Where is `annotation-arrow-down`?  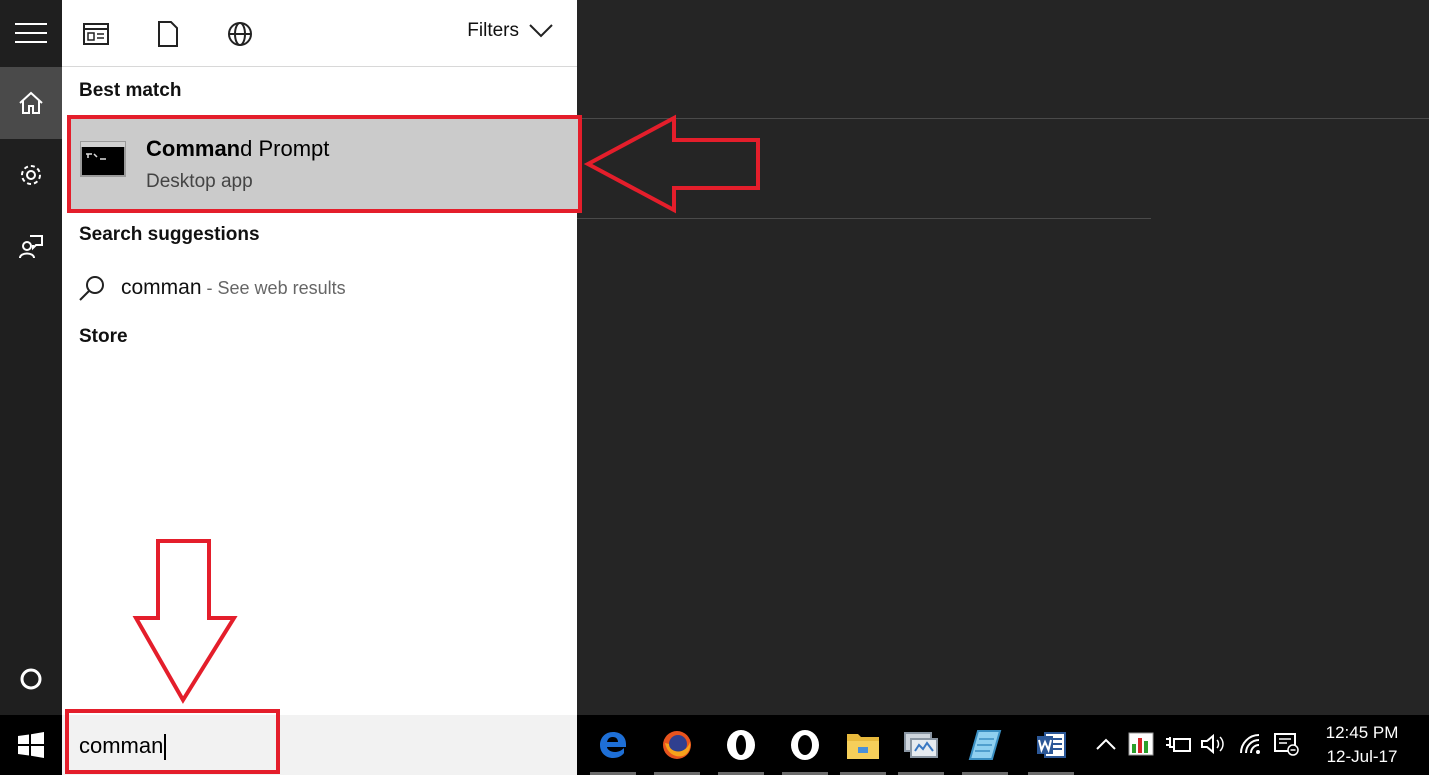
annotation-arrow-down is located at coordinates (185, 621).